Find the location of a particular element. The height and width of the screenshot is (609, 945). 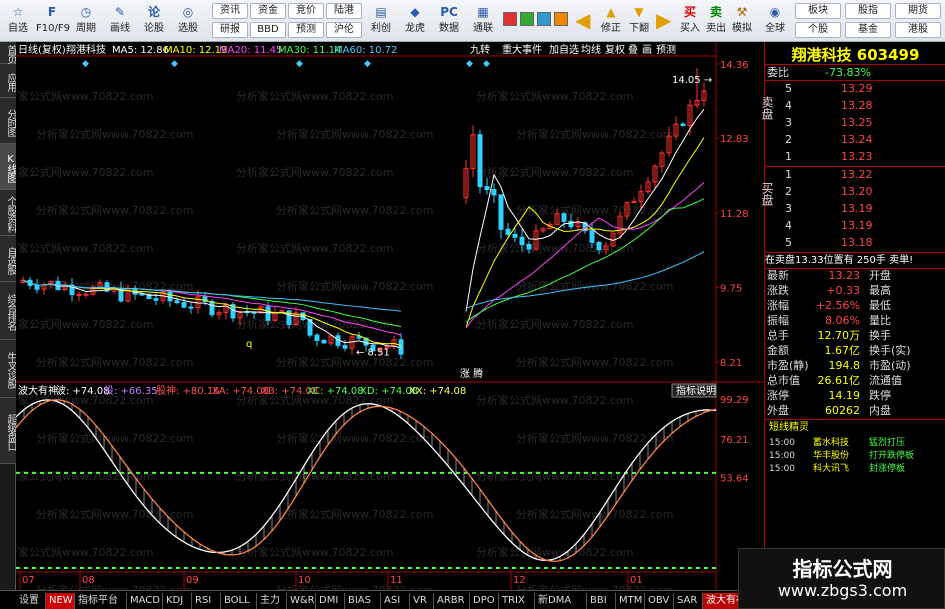

toolbar-stock-select-button: ◎ 选股 is located at coordinates (188, 21).